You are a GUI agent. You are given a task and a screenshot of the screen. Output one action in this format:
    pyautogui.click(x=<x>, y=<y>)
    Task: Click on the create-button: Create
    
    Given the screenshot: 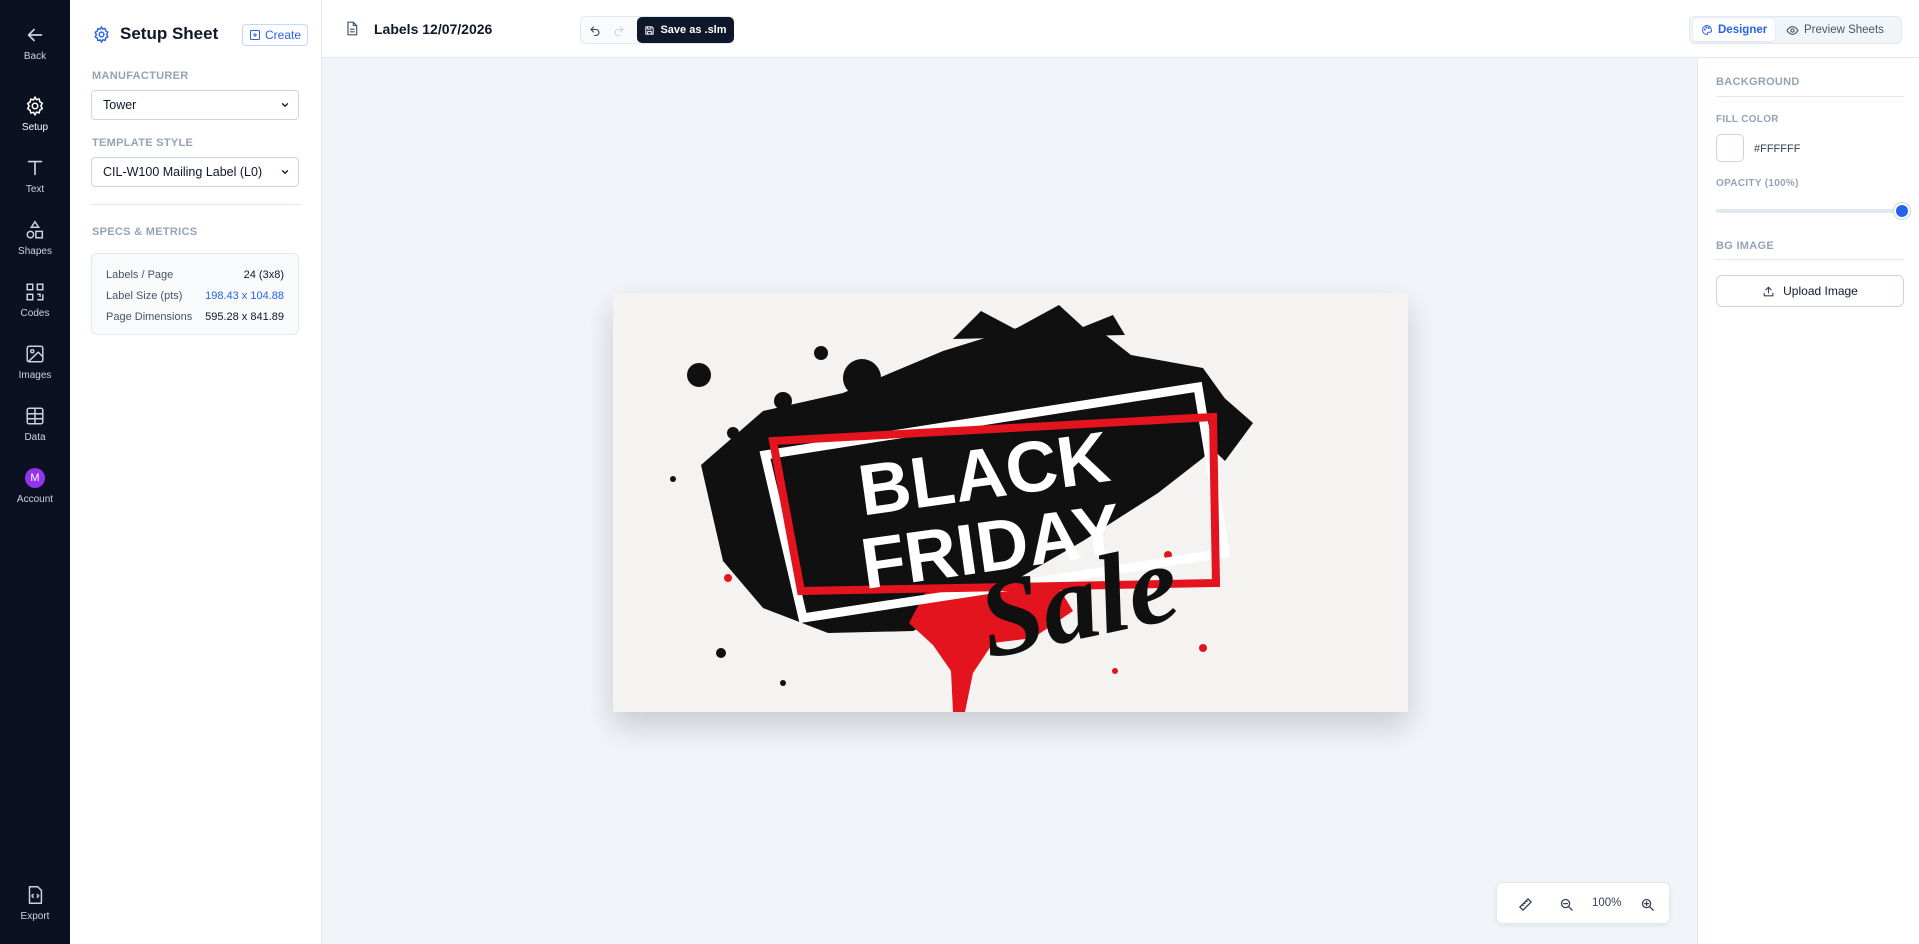 What is the action you would take?
    pyautogui.click(x=275, y=35)
    